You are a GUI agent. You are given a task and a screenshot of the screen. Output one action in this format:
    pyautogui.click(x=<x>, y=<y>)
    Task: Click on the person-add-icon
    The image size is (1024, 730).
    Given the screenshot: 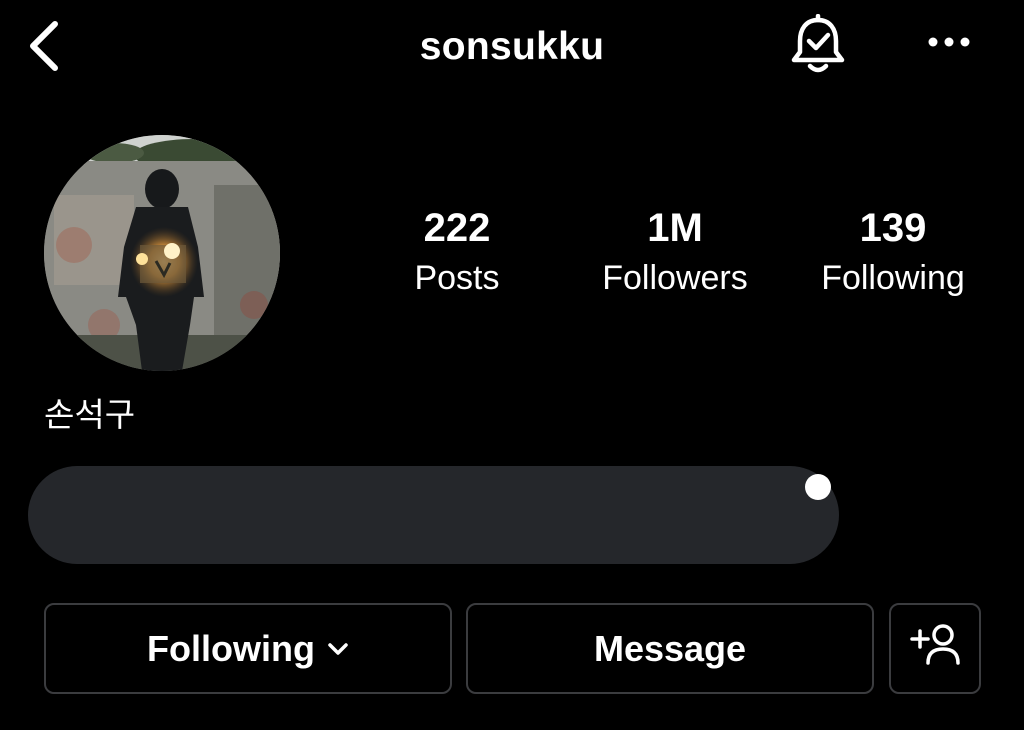 What is the action you would take?
    pyautogui.click(x=935, y=648)
    